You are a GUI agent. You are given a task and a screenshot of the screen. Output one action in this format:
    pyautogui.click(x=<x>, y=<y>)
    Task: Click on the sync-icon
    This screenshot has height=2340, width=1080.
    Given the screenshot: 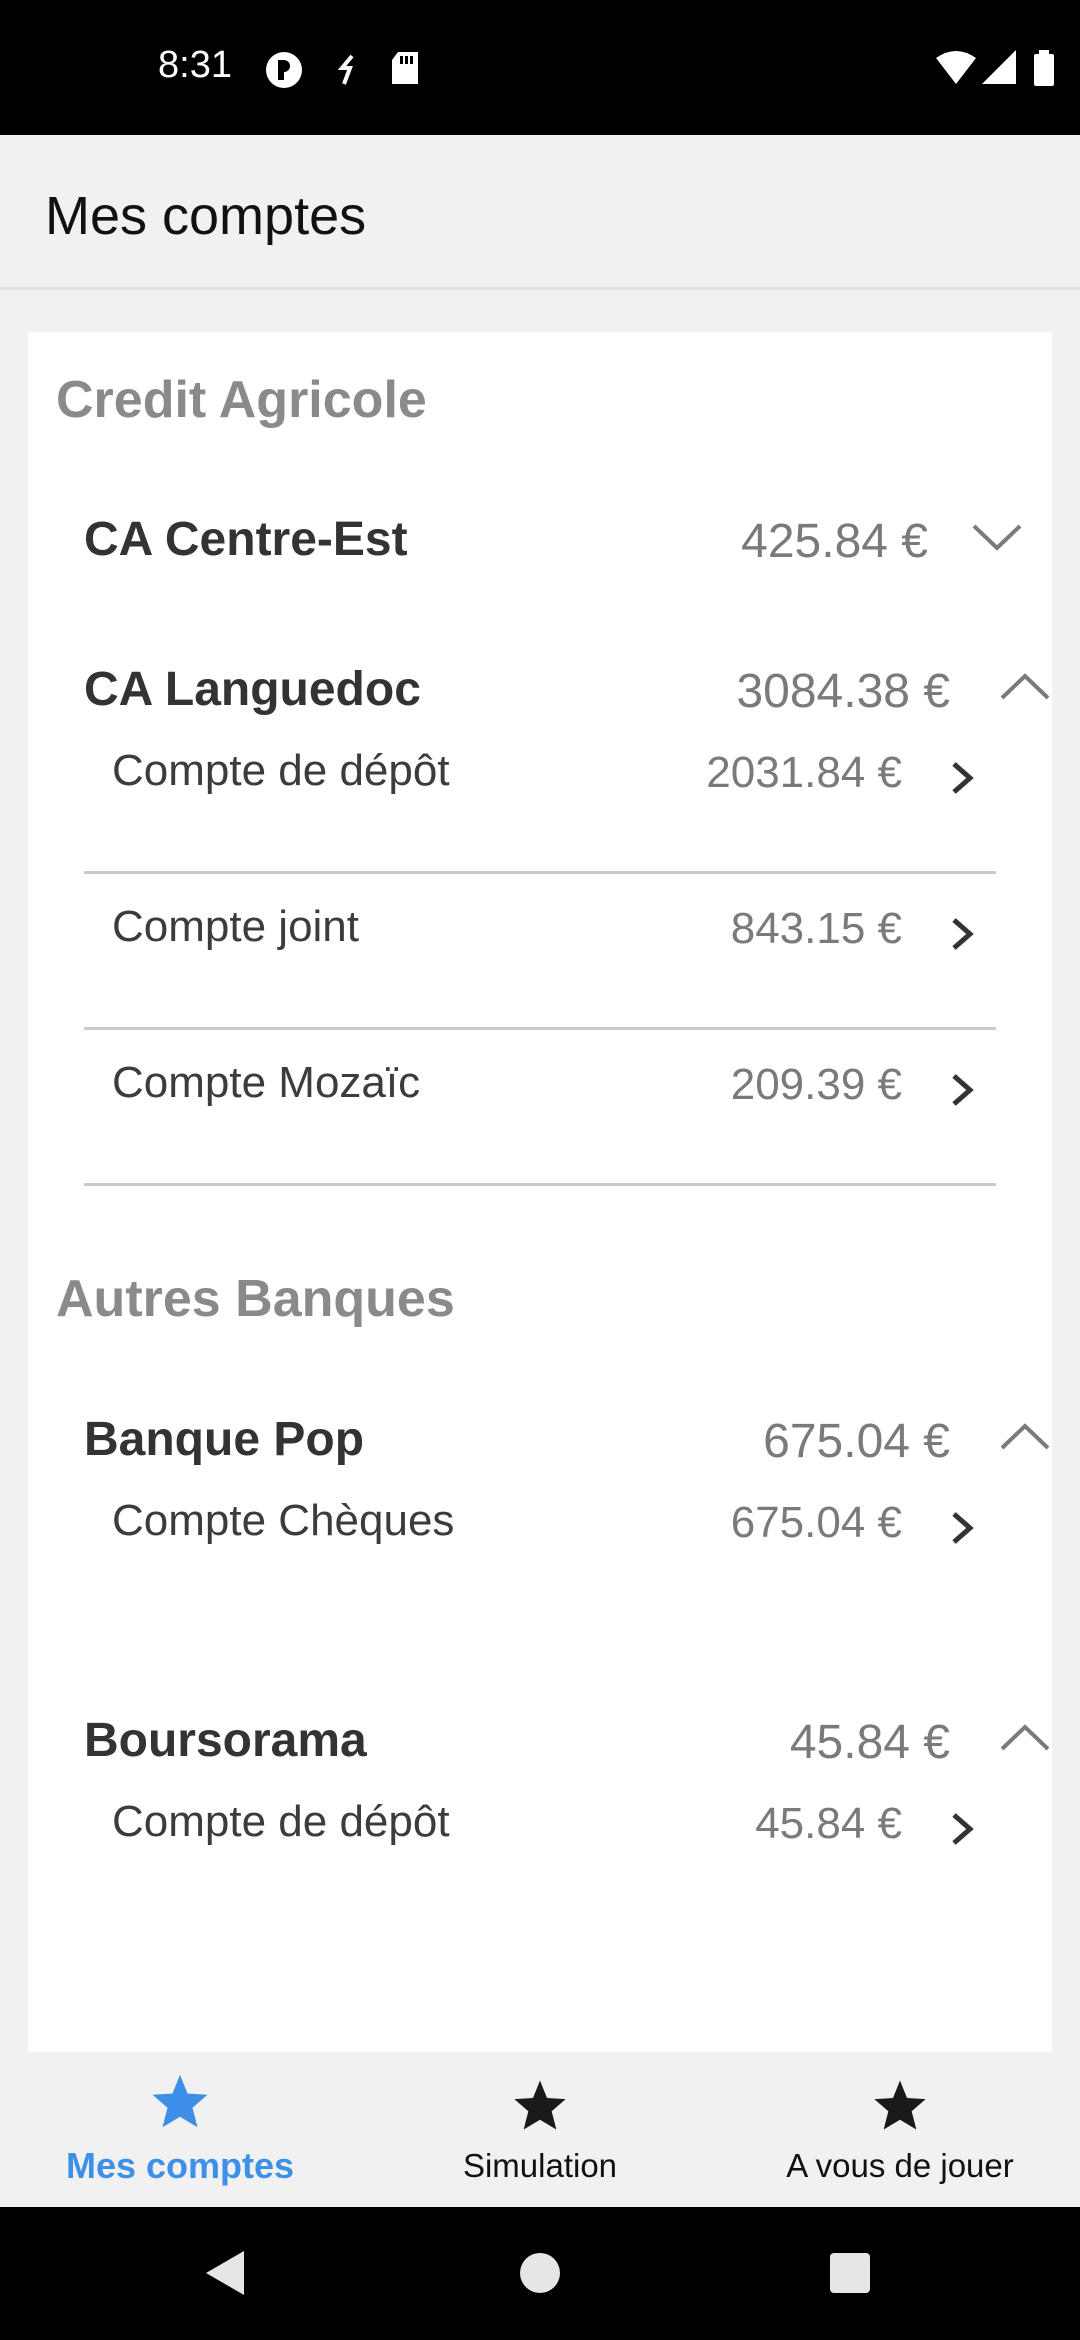 What is the action you would take?
    pyautogui.click(x=345, y=69)
    